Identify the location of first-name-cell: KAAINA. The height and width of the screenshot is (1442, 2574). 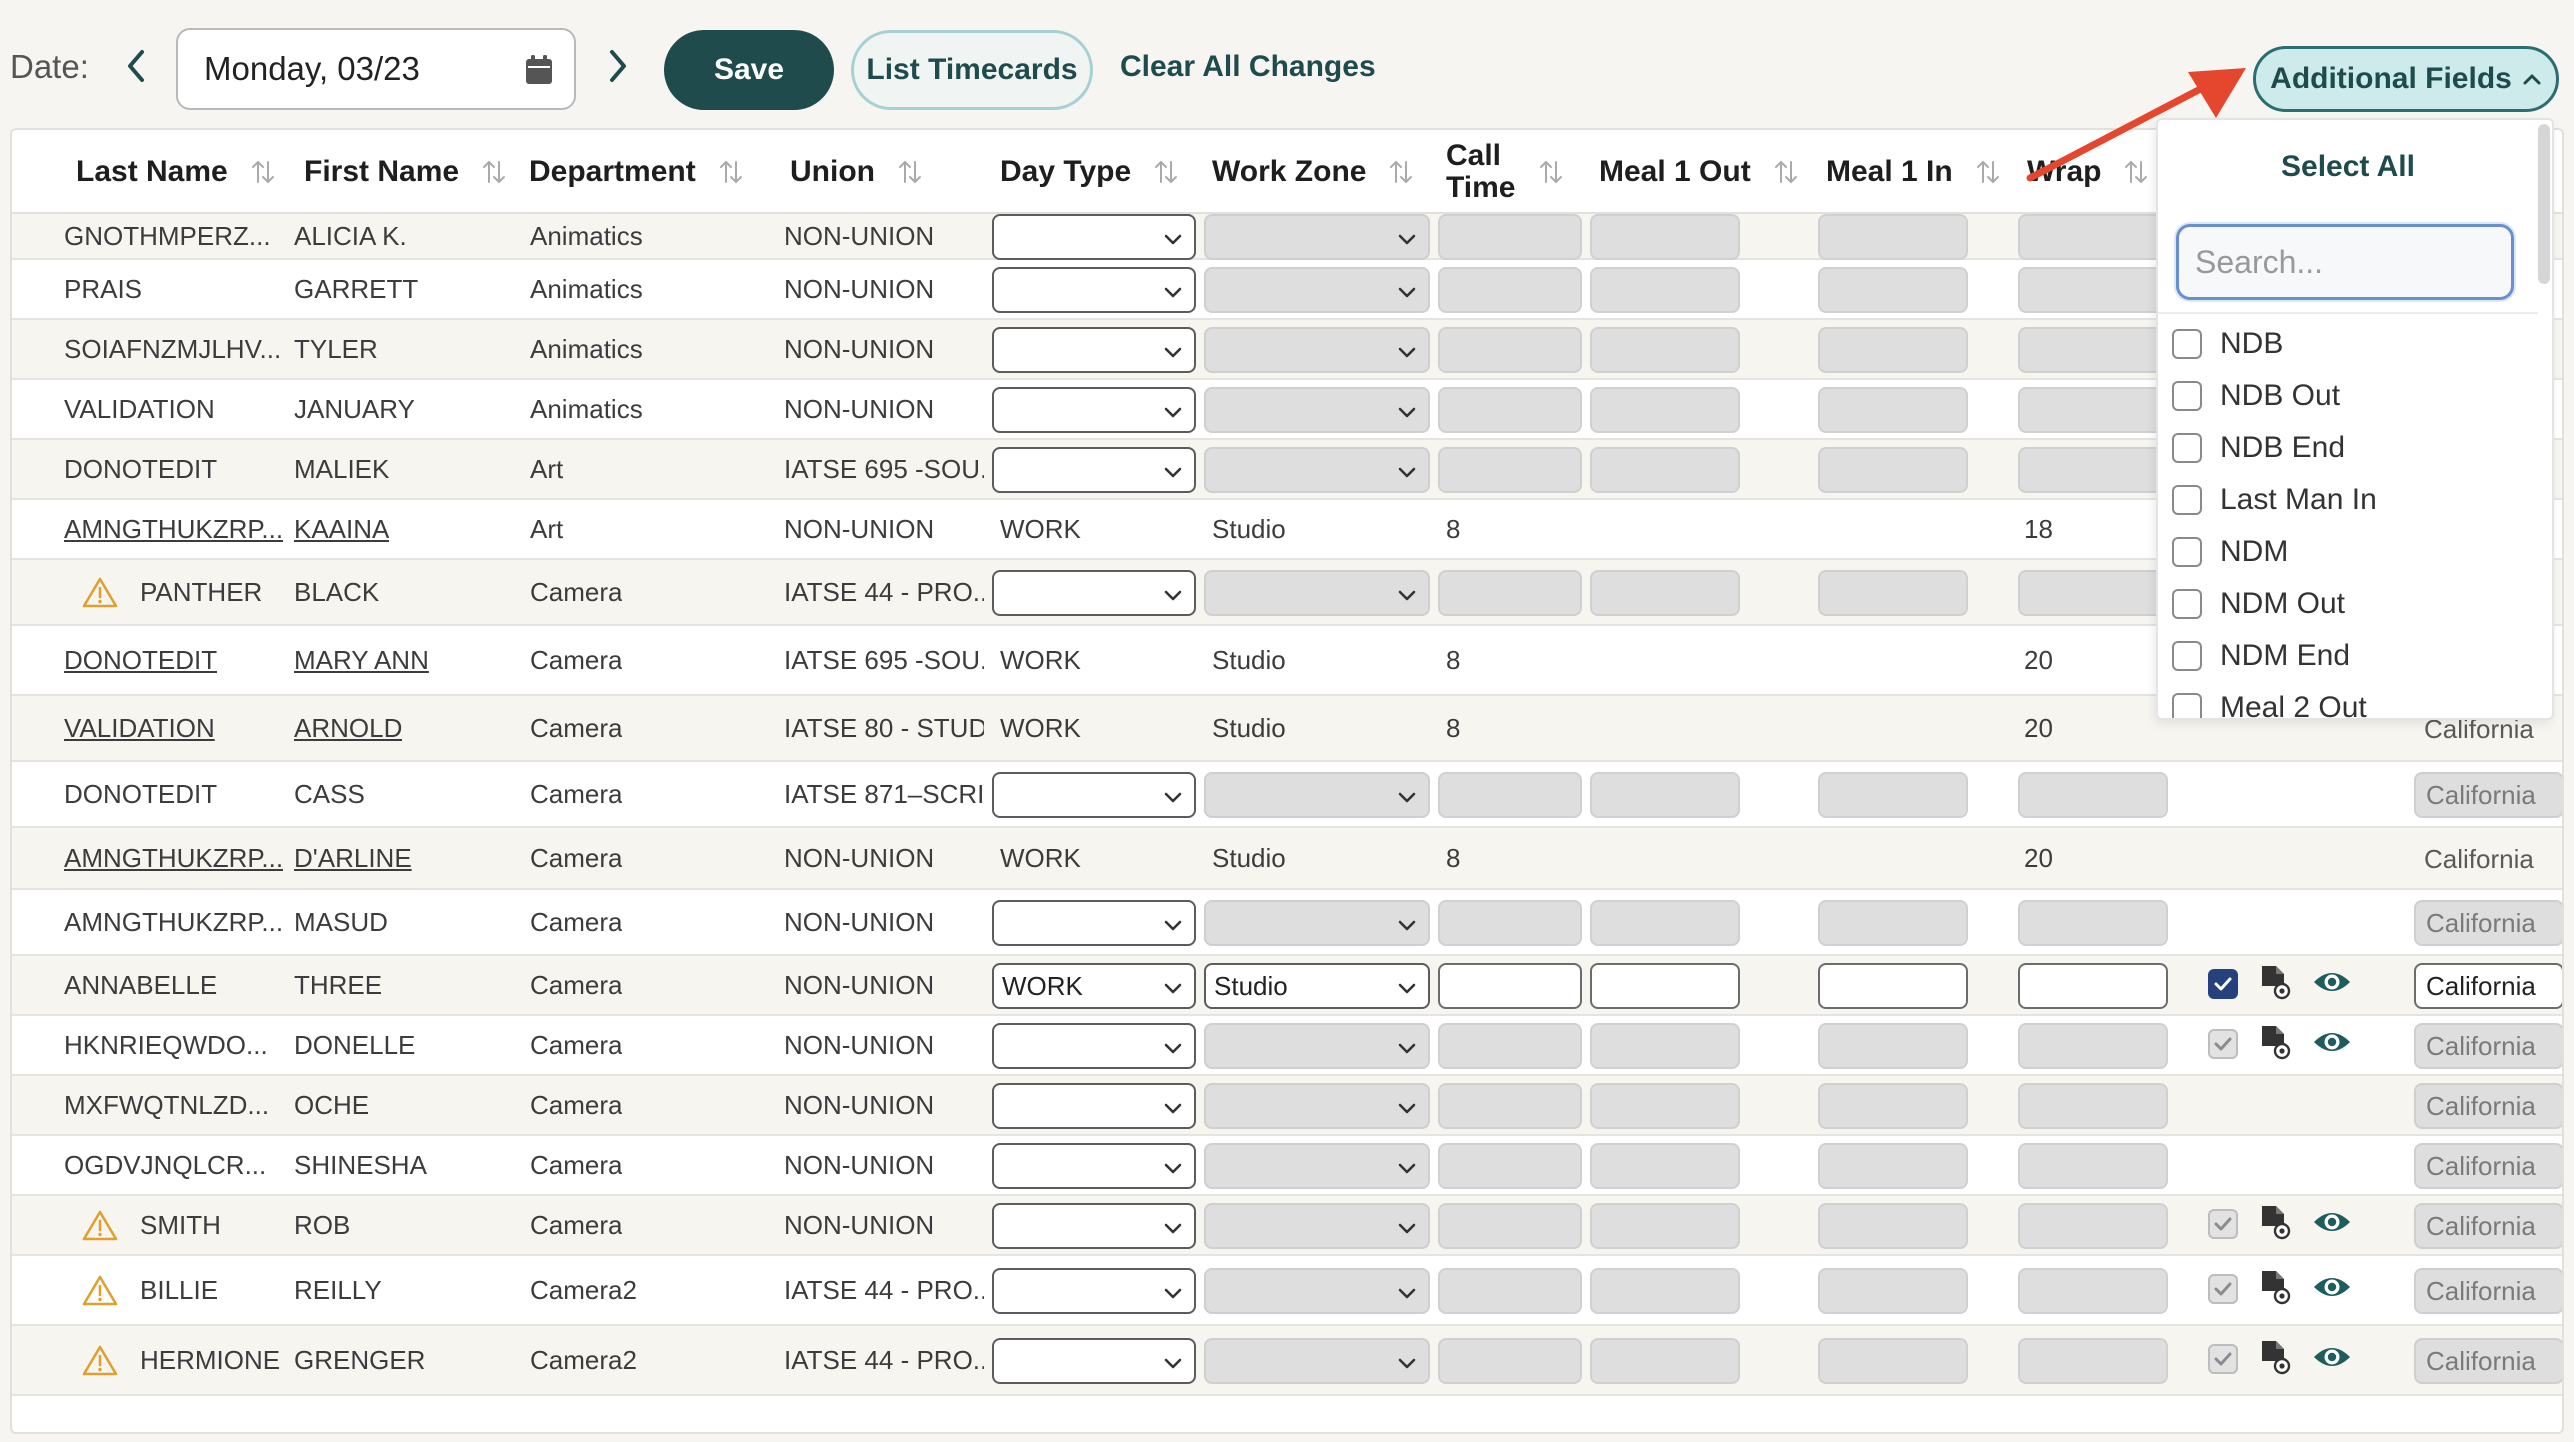
(341, 529).